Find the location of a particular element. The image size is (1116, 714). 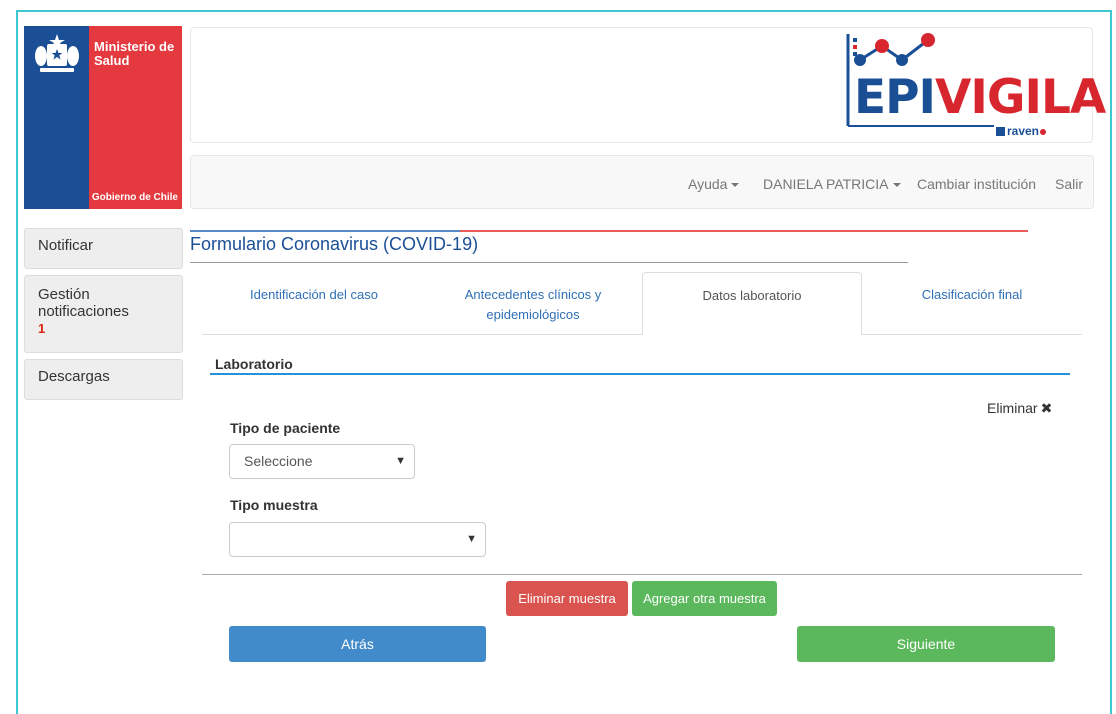

logo-vigila: VIGILA is located at coordinates (1020, 97).